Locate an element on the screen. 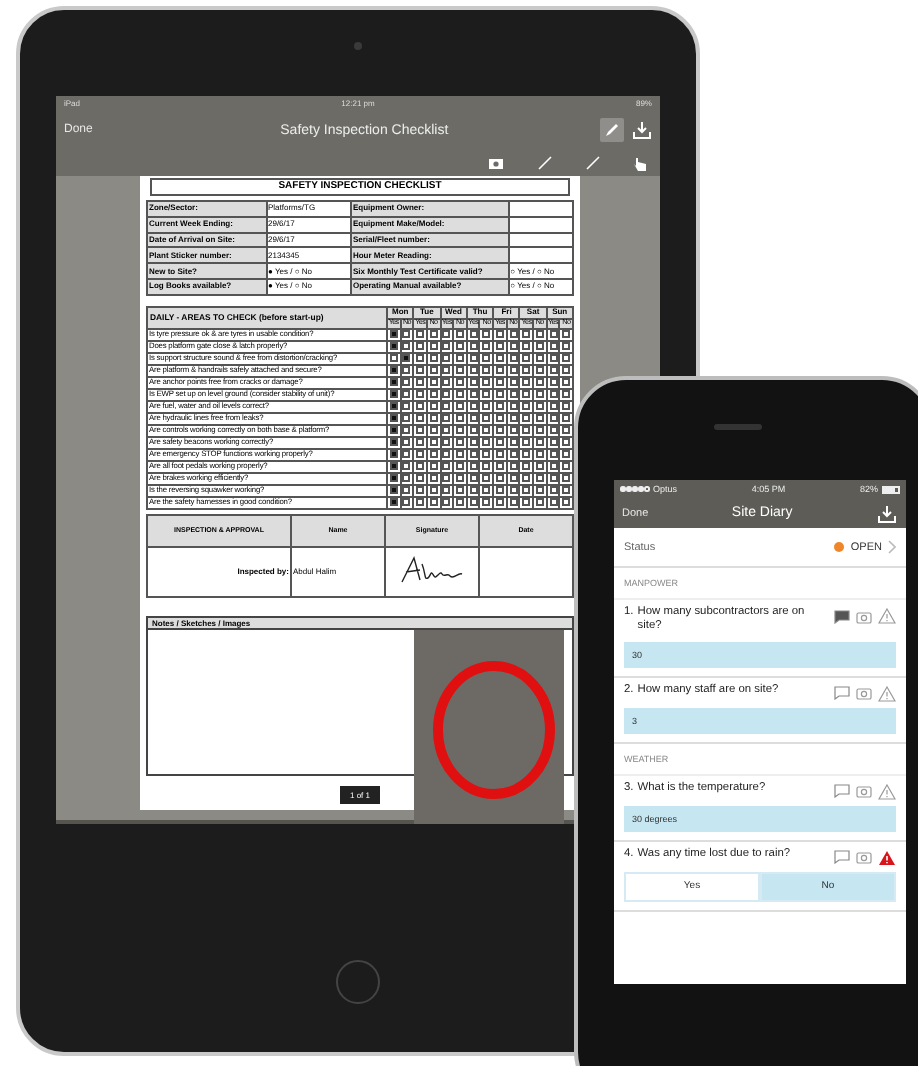 This screenshot has height=1066, width=918. warning-icon is located at coordinates (887, 693).